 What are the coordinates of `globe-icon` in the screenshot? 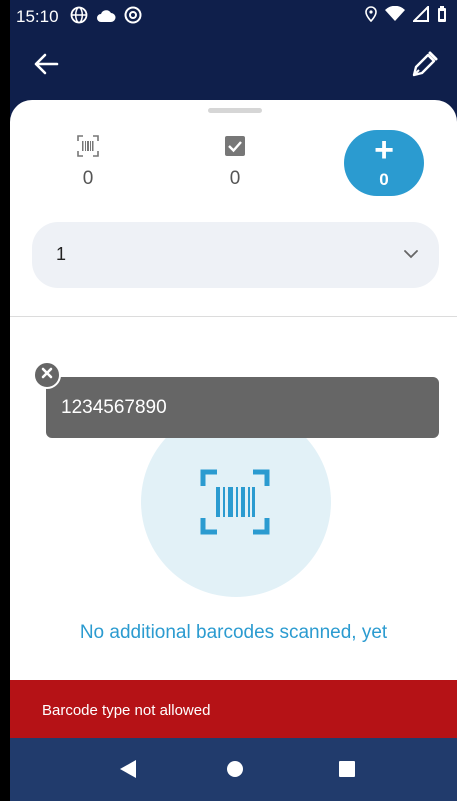 It's located at (79, 17).